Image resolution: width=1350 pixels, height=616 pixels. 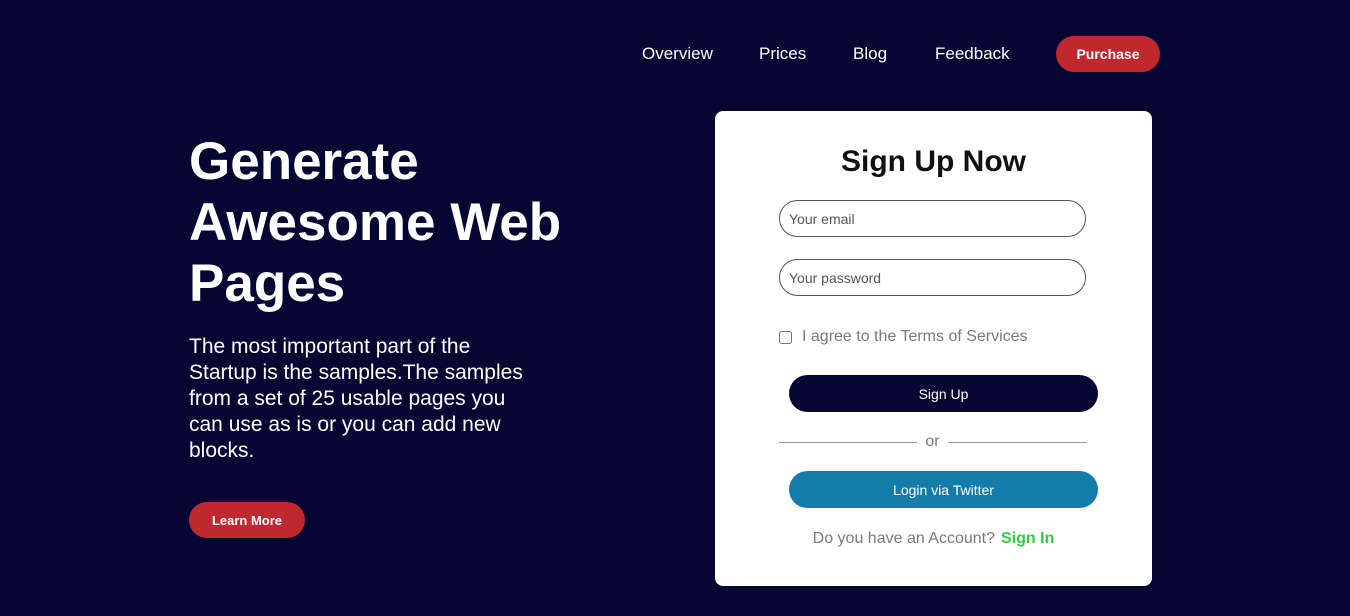 What do you see at coordinates (785, 337) in the screenshot?
I see `terms-checkbox` at bounding box center [785, 337].